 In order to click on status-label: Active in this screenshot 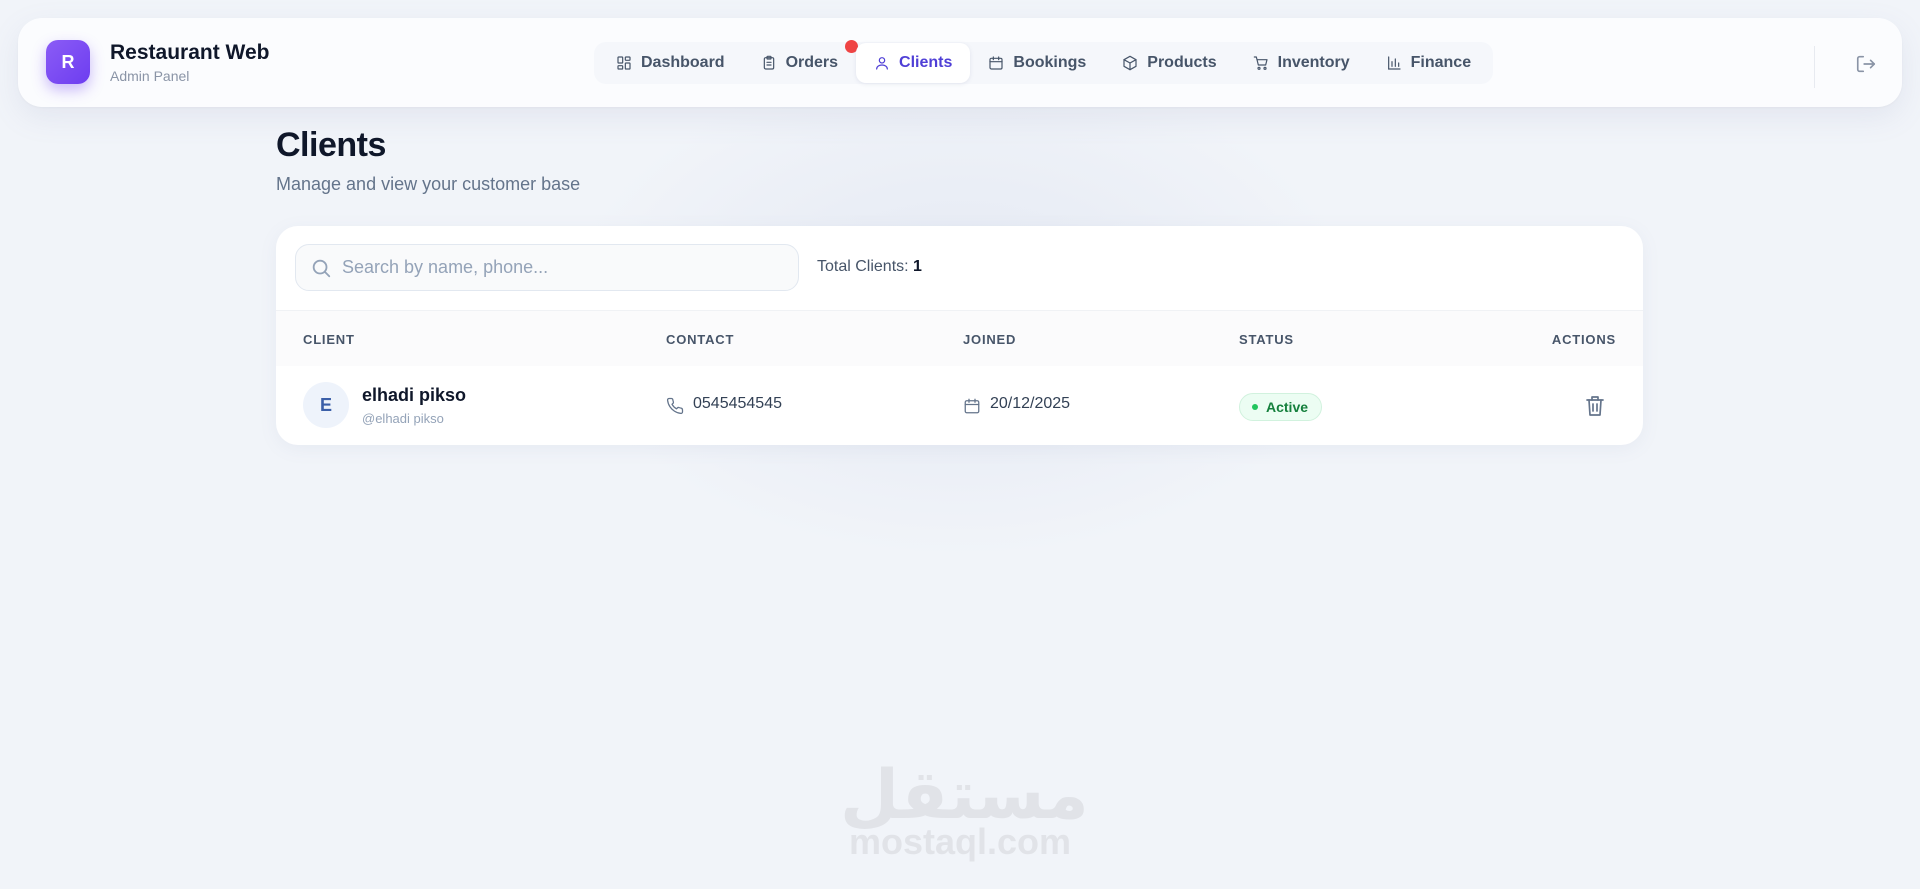, I will do `click(1287, 407)`.